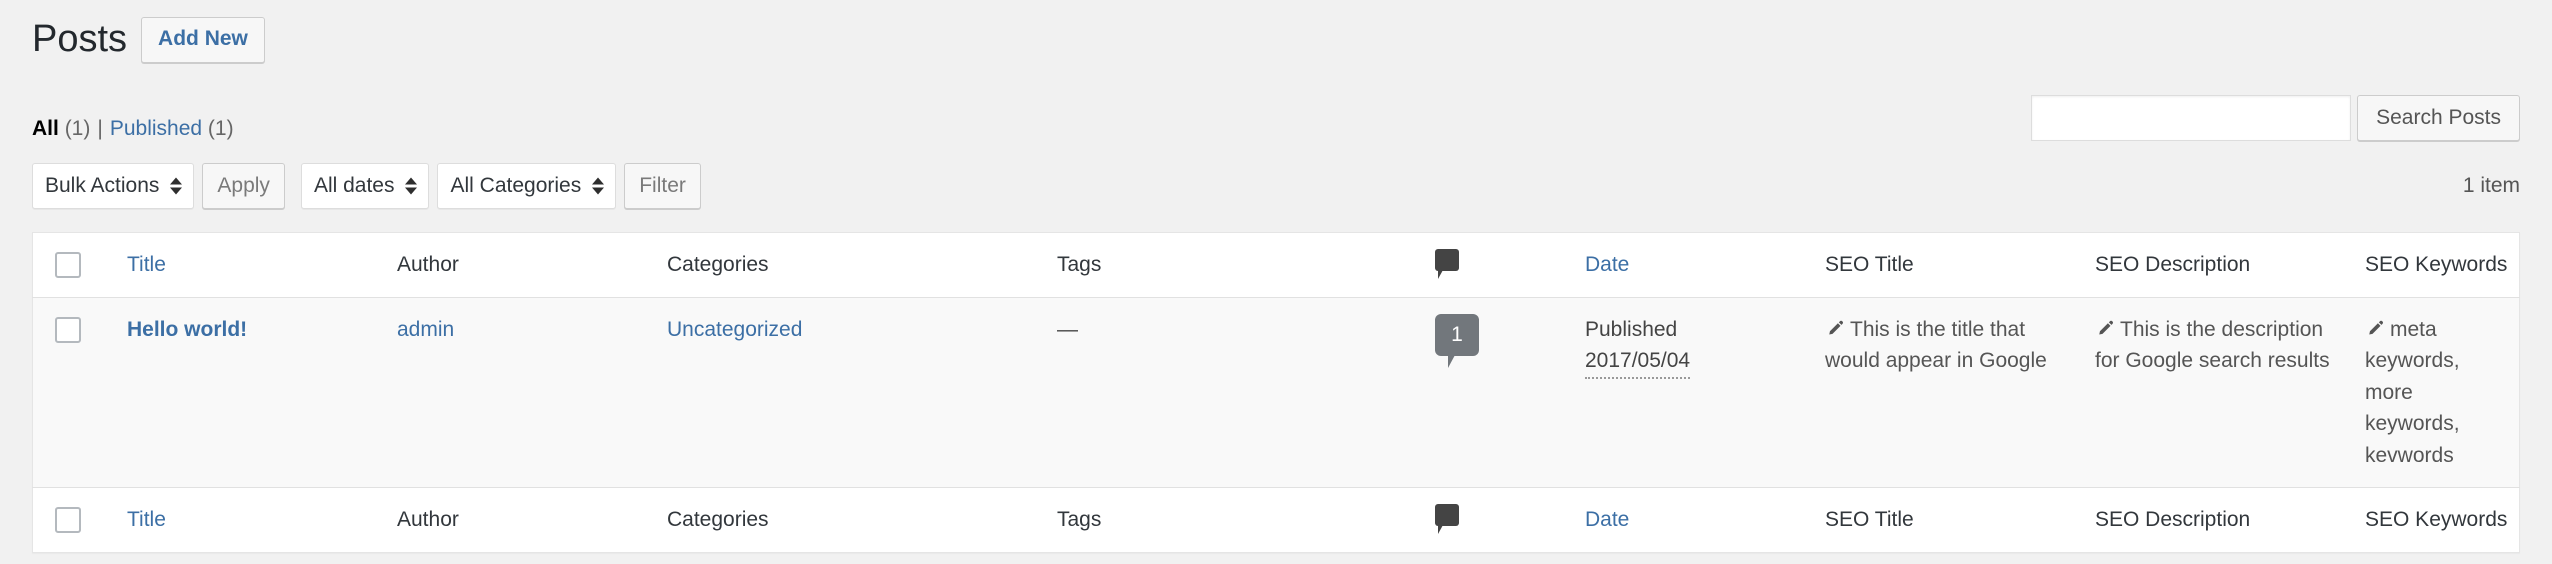 The image size is (2552, 564). I want to click on status-link-published: Published, so click(156, 128).